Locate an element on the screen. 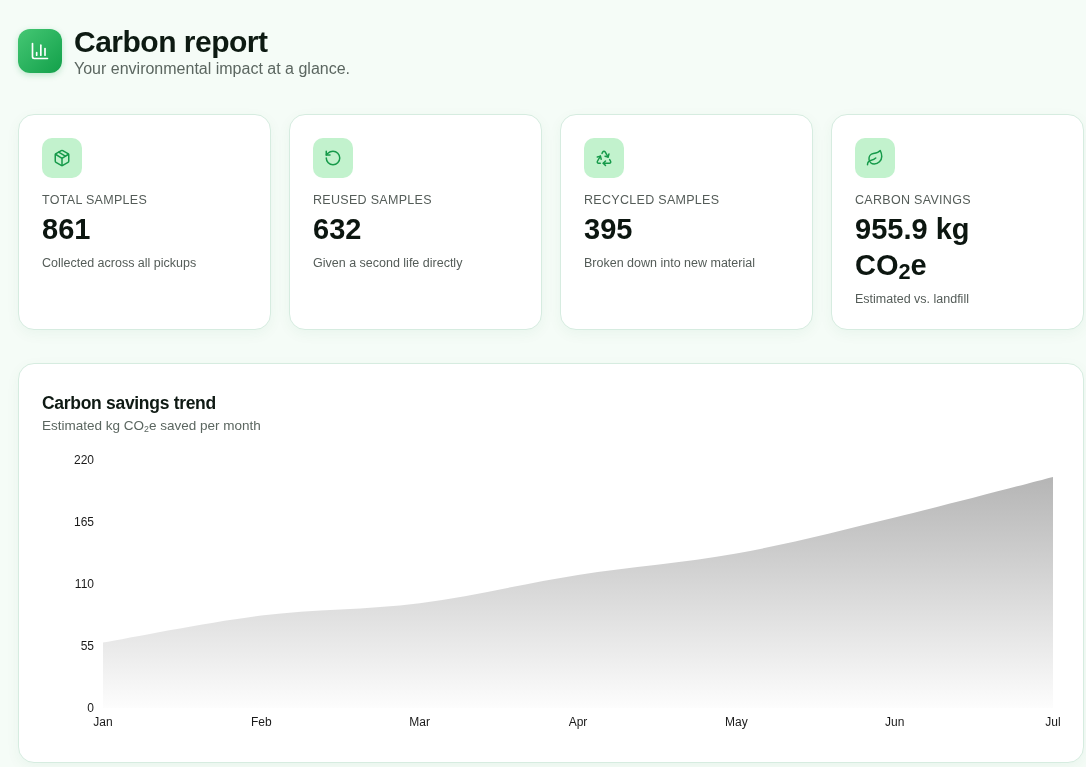 The height and width of the screenshot is (767, 1086). stat-description: Estimated vs. landfill is located at coordinates (912, 299).